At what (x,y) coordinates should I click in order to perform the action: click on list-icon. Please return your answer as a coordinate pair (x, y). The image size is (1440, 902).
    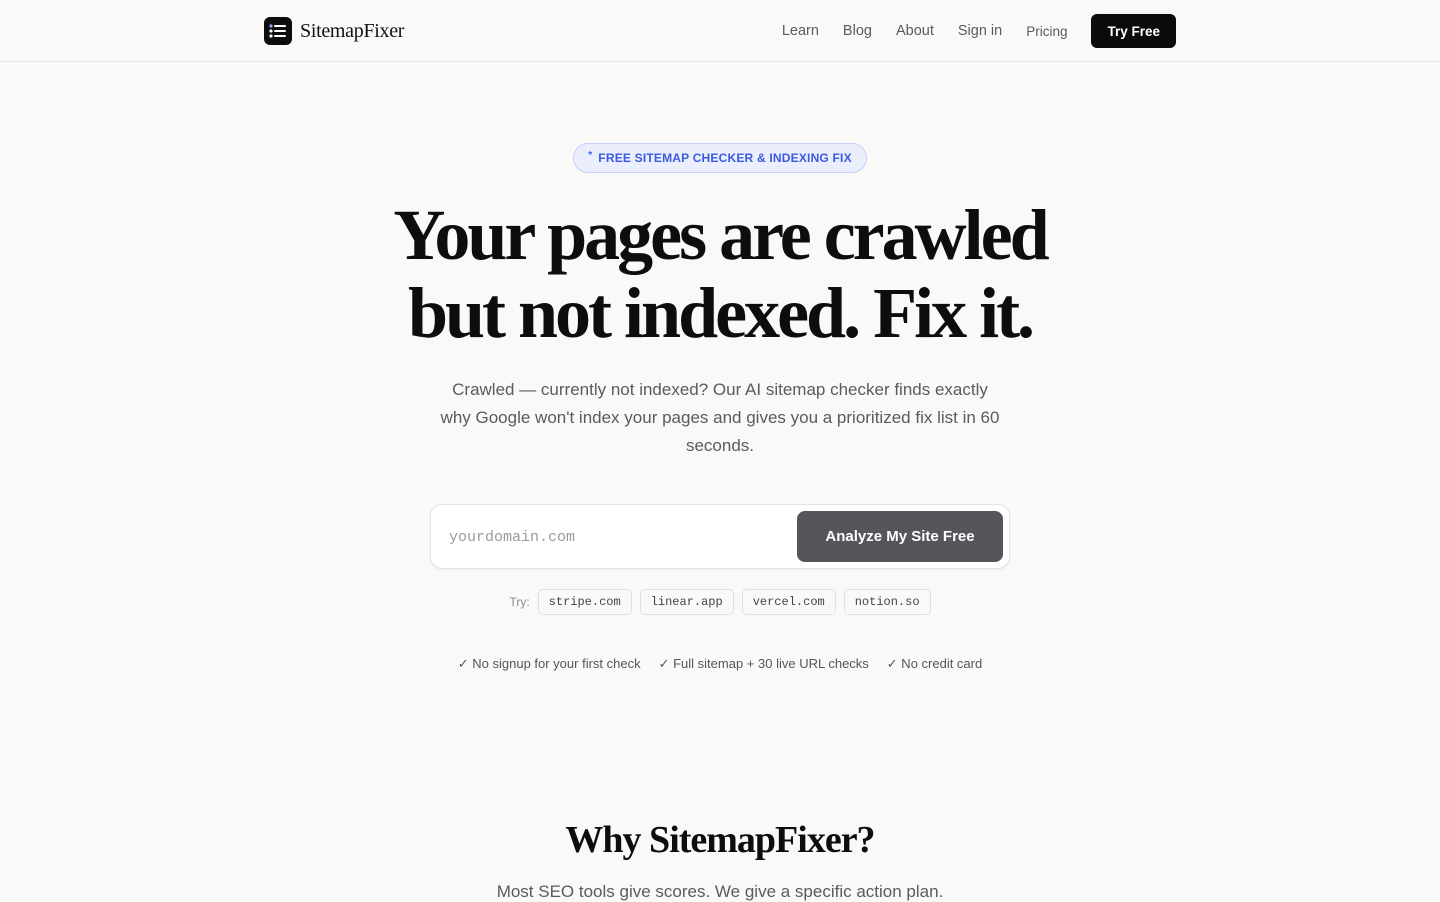
    Looking at the image, I should click on (278, 31).